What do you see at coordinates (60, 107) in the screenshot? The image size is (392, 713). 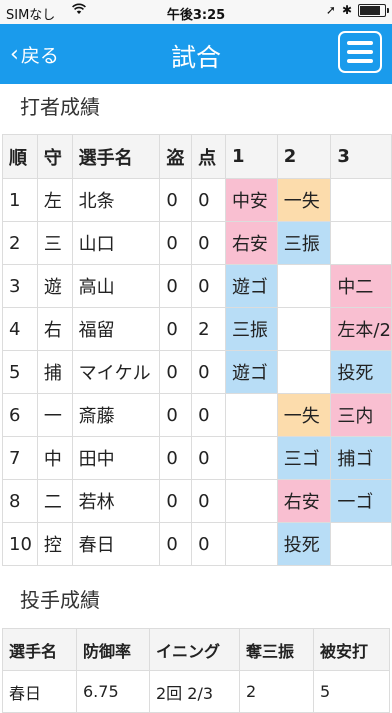 I see `batting-section-title: 打者成績` at bounding box center [60, 107].